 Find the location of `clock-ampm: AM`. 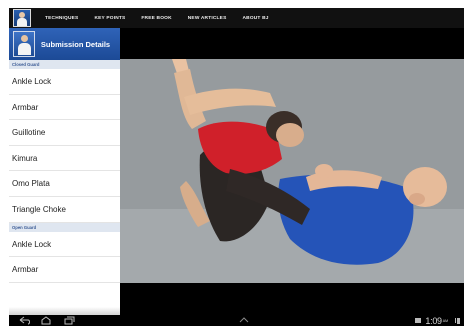

clock-ampm: AM is located at coordinates (445, 320).